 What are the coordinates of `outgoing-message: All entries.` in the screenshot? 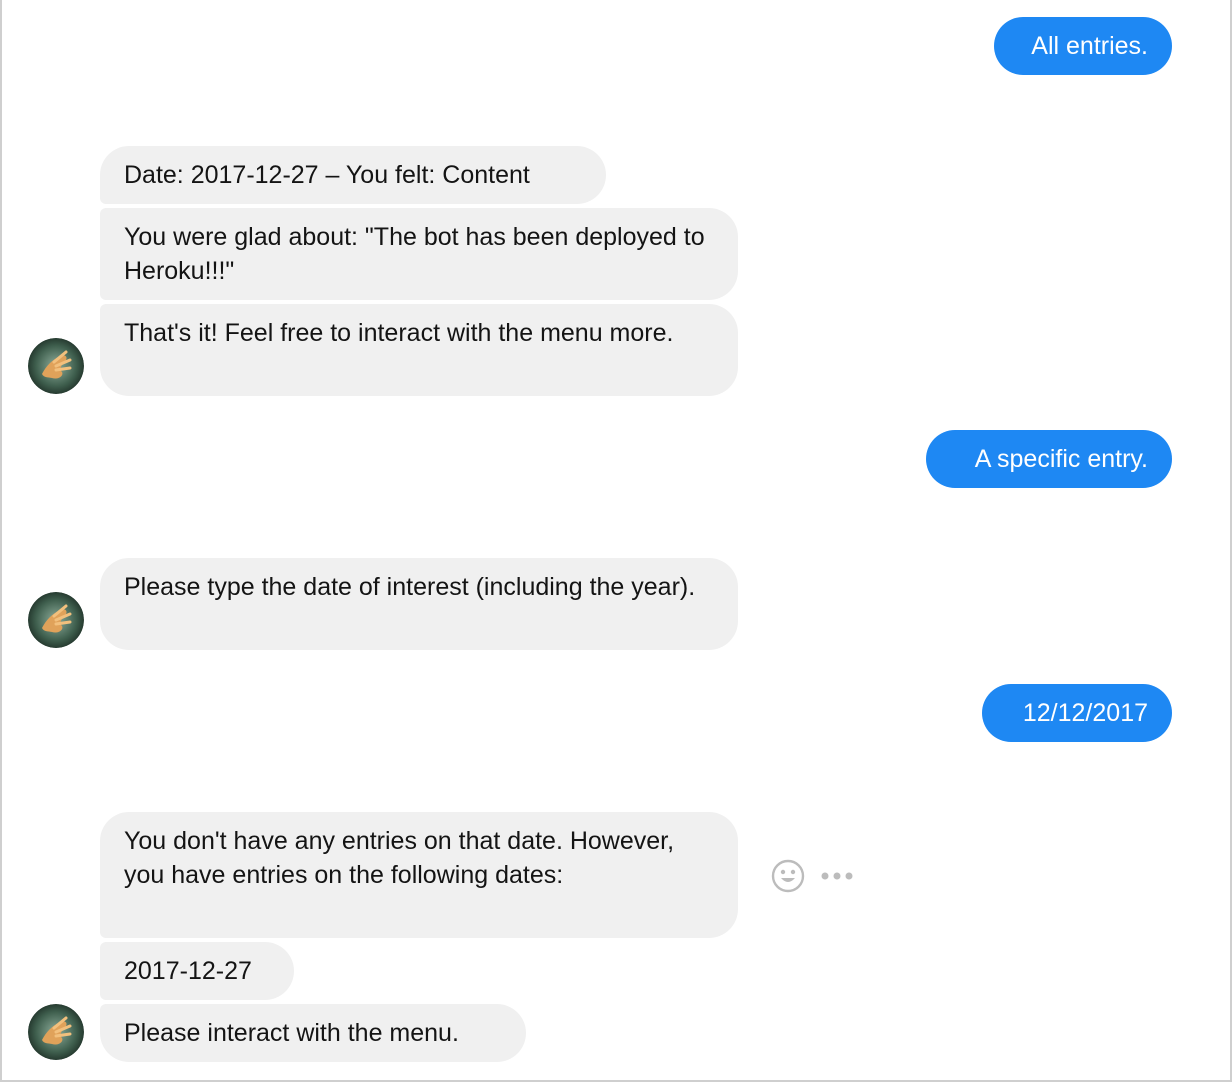 It's located at (1083, 46).